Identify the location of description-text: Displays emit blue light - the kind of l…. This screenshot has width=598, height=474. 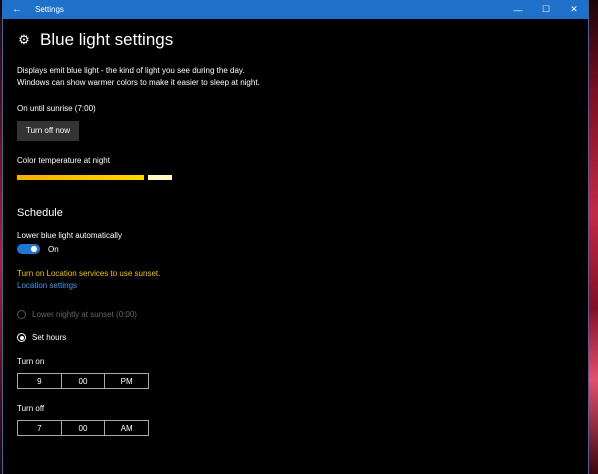
(138, 76).